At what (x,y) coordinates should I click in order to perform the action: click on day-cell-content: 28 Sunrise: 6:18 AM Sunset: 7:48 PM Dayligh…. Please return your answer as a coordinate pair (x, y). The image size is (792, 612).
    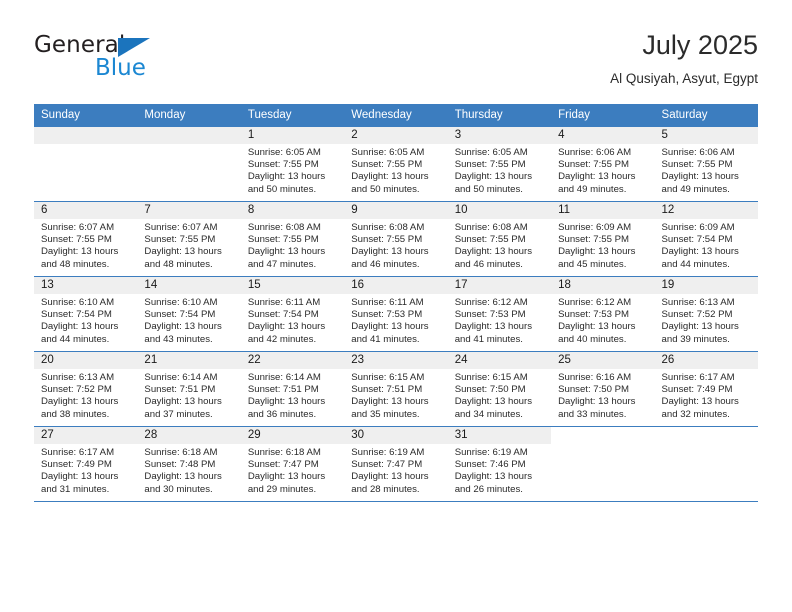
    Looking at the image, I should click on (189, 464).